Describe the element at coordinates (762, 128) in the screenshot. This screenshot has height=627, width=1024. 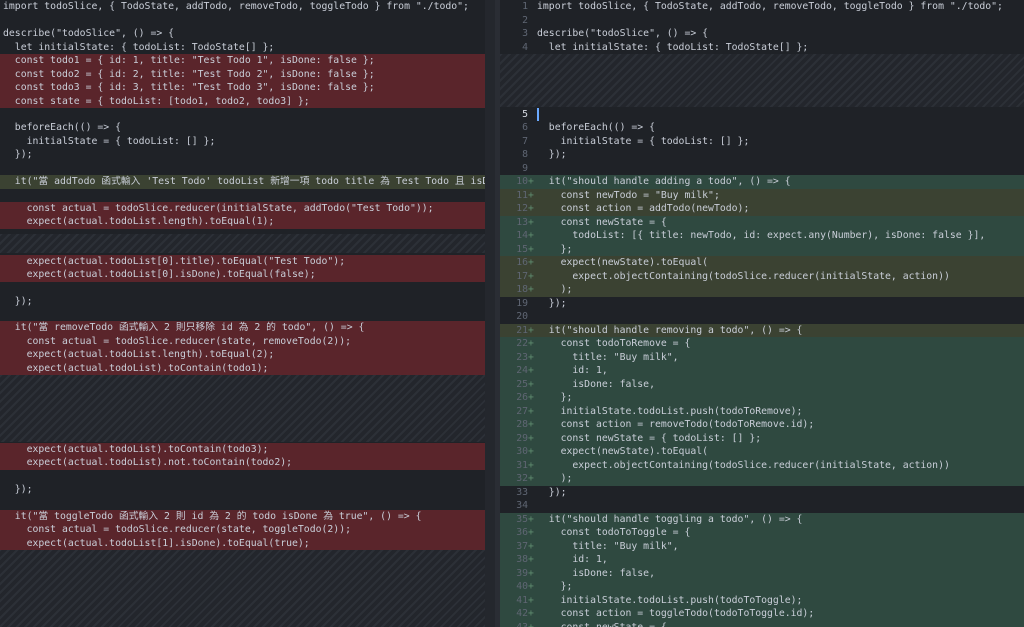
I see `right-code-line: 6 beforeEach(() => {` at that location.